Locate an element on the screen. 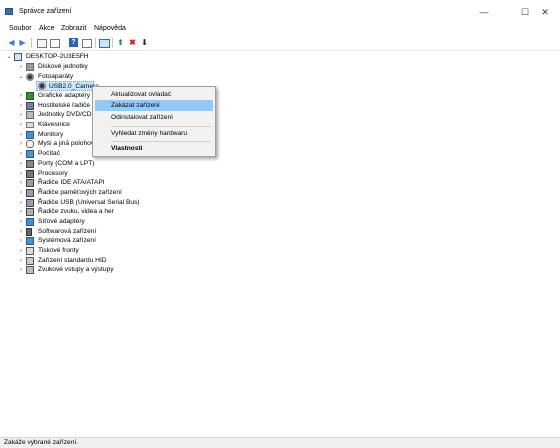  audio-io-icon is located at coordinates (30, 270).